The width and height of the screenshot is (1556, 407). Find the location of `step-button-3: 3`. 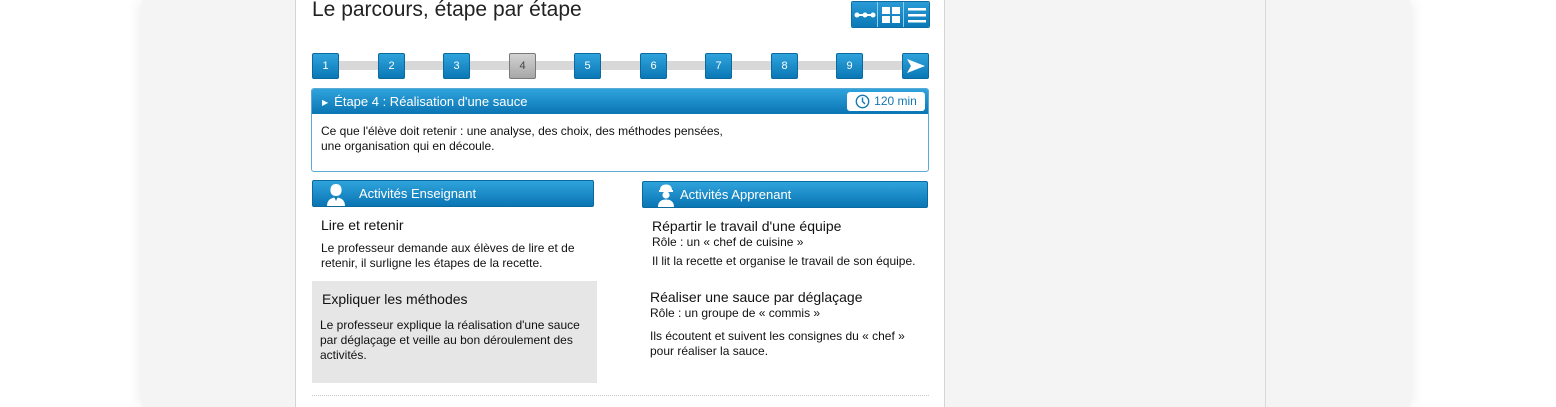

step-button-3: 3 is located at coordinates (456, 66).